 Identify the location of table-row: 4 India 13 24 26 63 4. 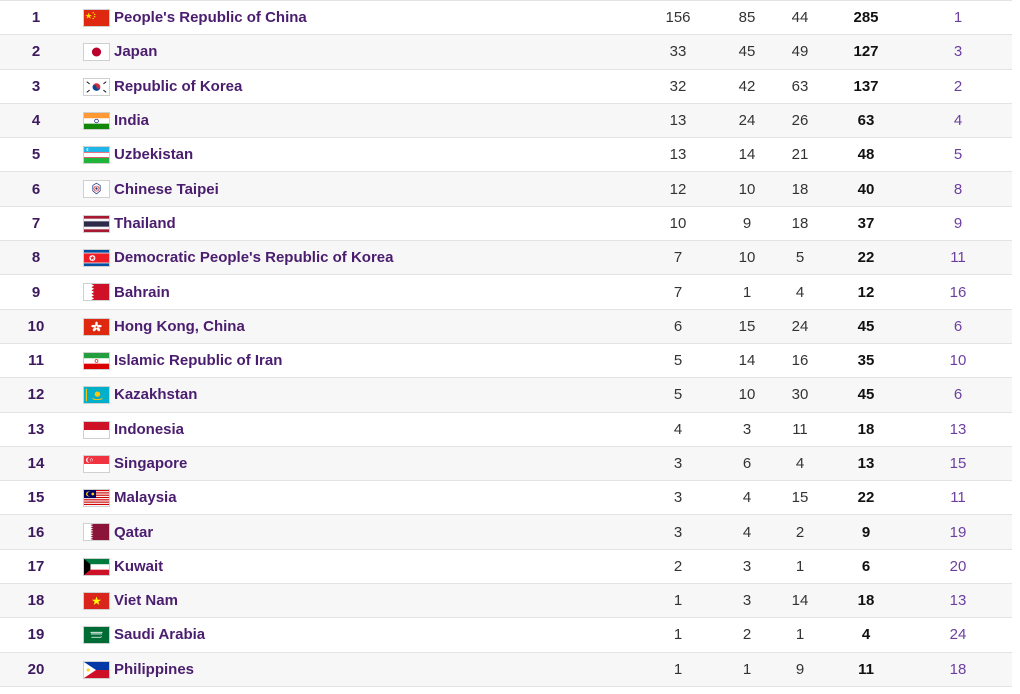
(506, 121).